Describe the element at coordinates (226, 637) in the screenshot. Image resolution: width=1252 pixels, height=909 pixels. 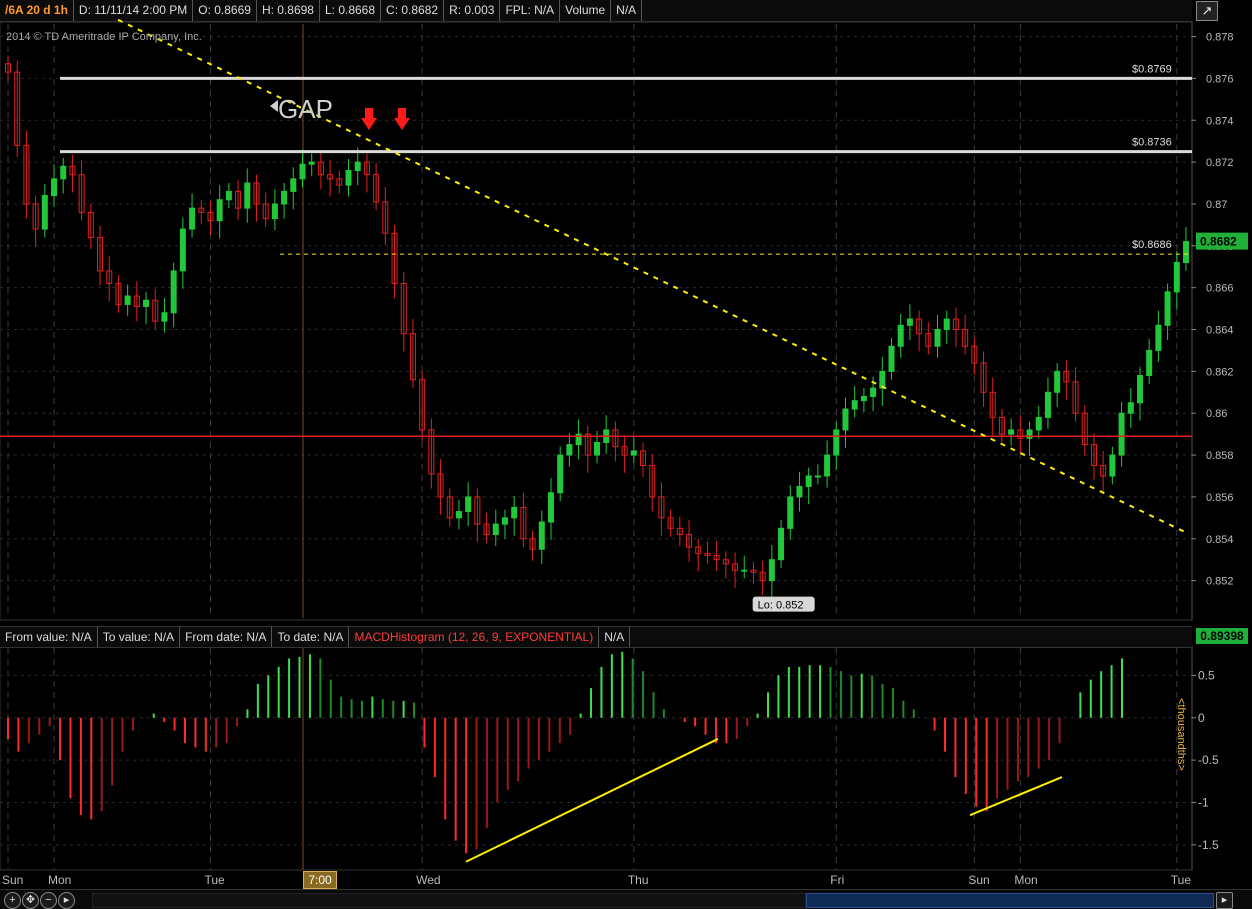
I see `from-date: From date: N/A` at that location.